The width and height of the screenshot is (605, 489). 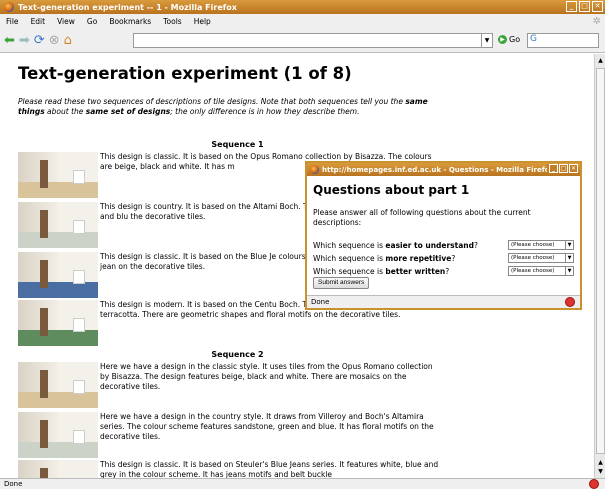 I want to click on status-bar: Done, so click(x=302, y=483).